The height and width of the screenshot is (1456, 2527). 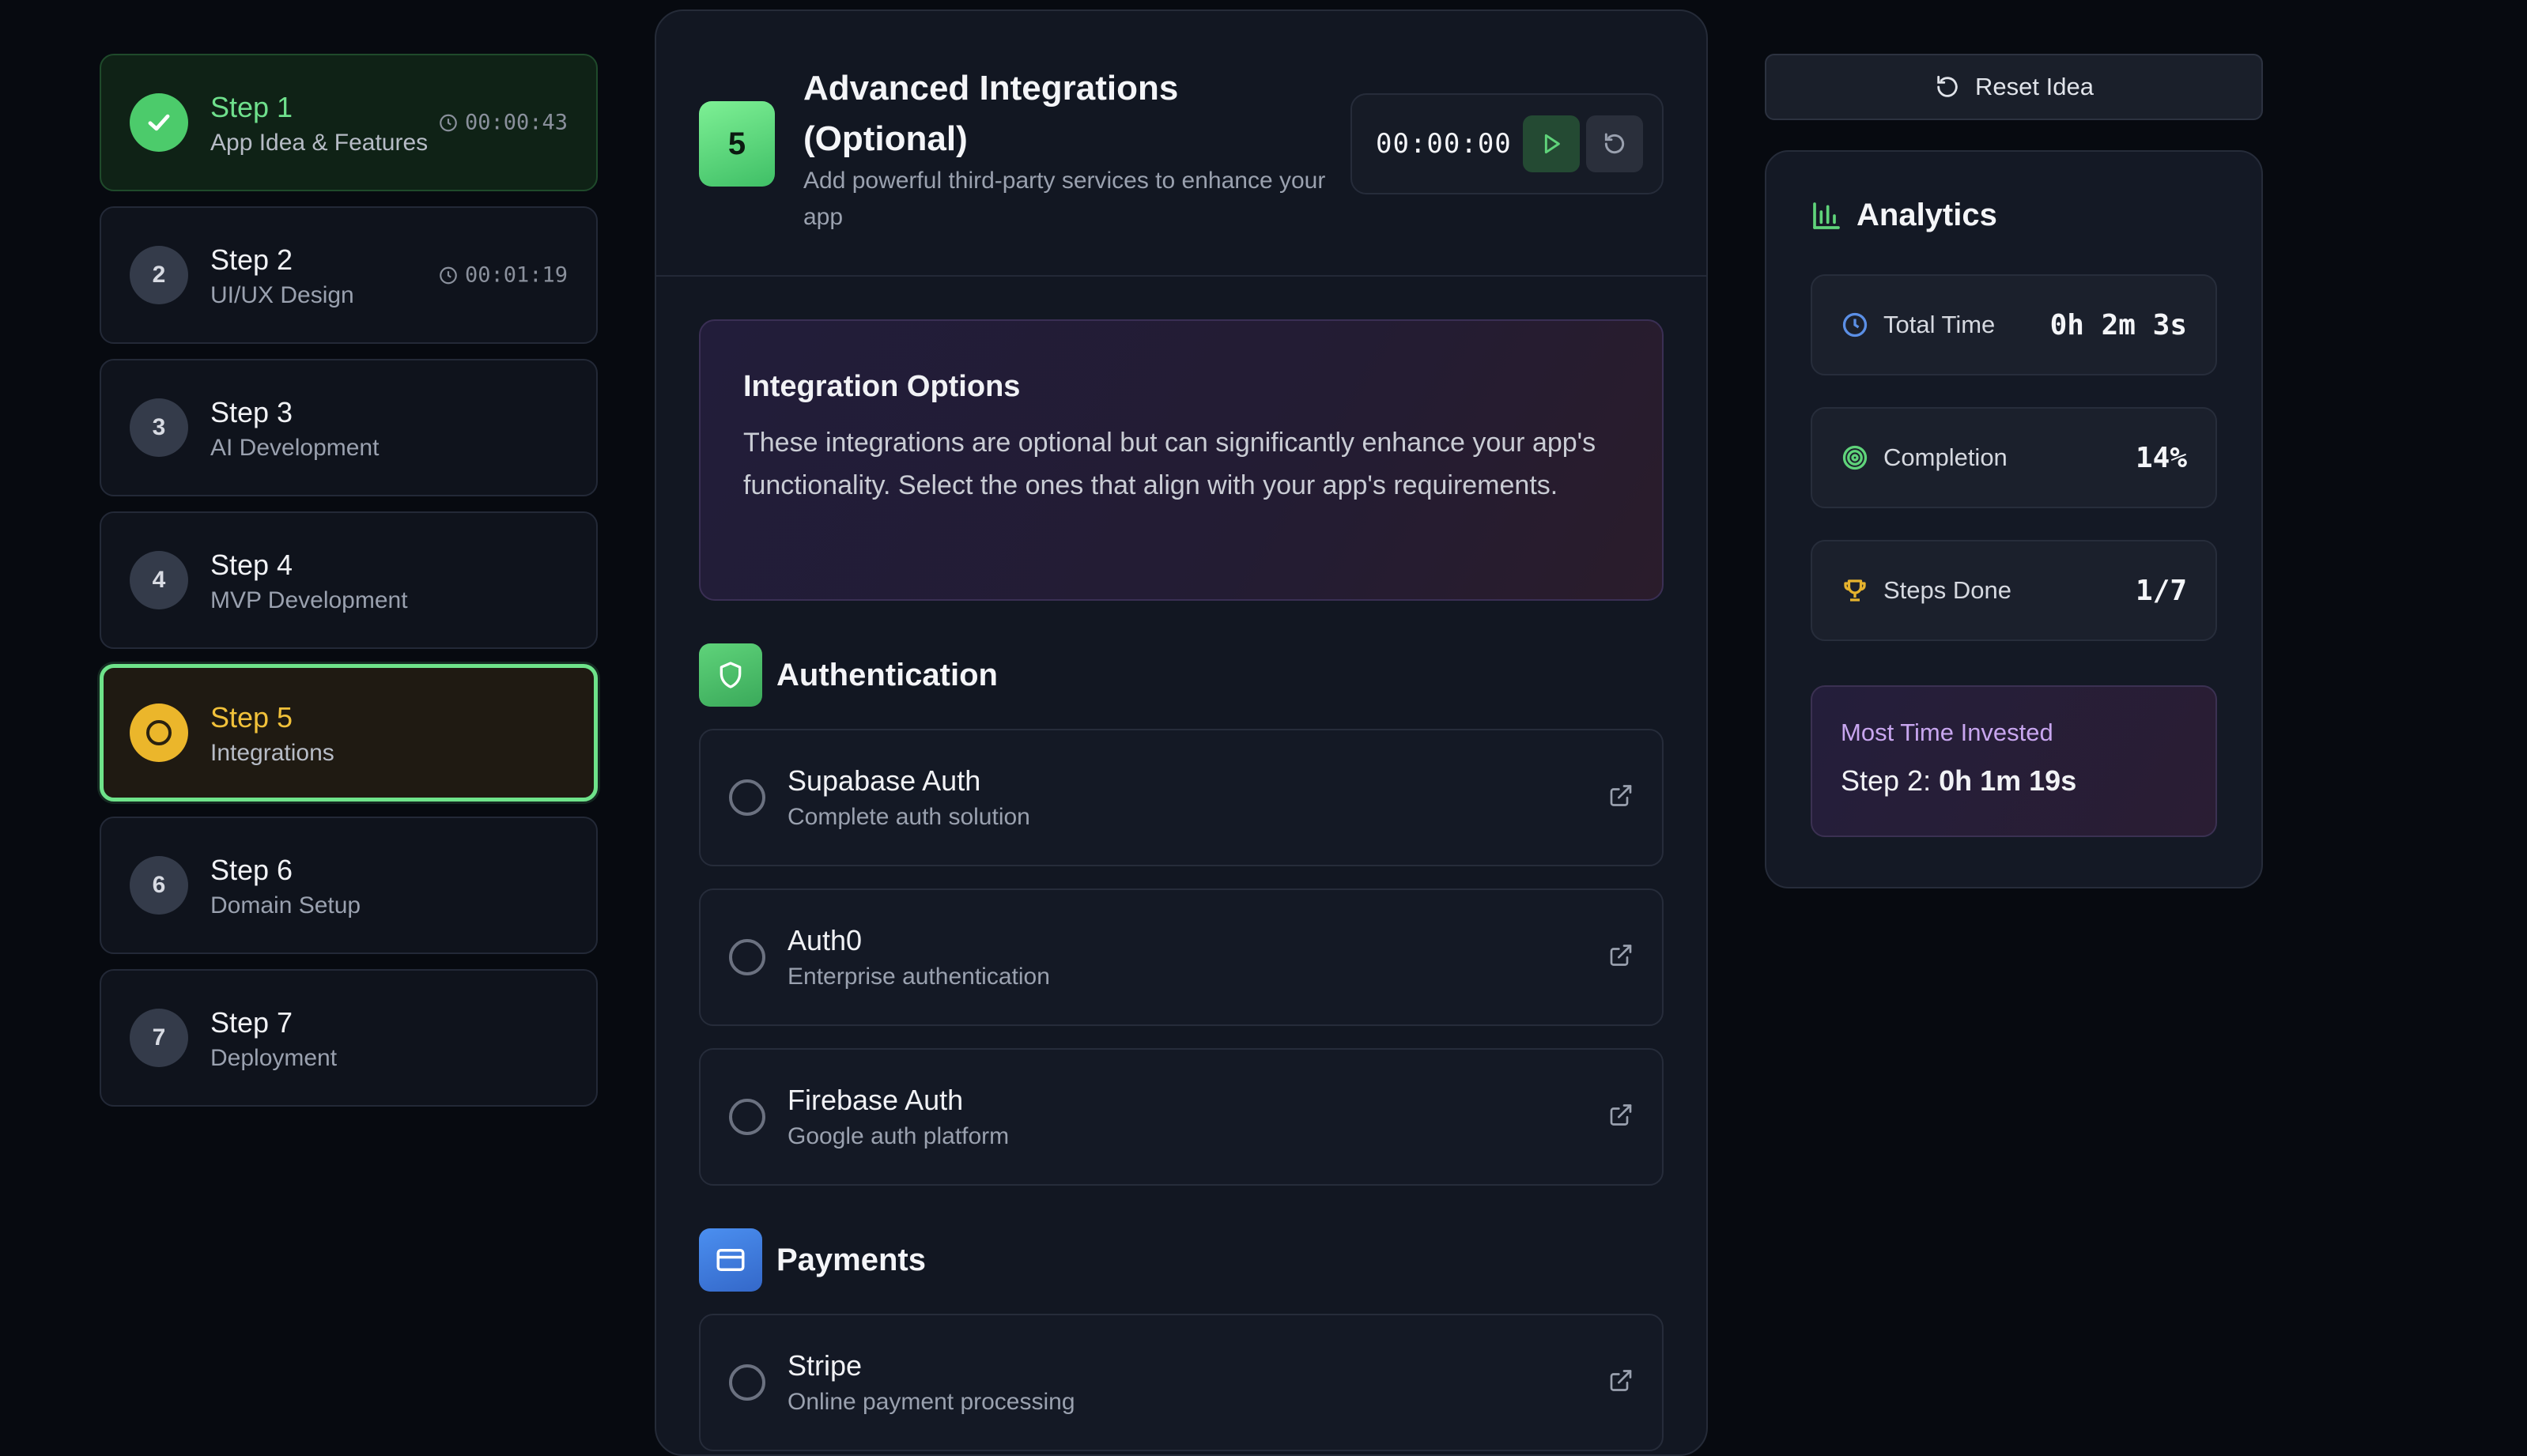 What do you see at coordinates (309, 600) in the screenshot?
I see `step-subtitle: MVP Development` at bounding box center [309, 600].